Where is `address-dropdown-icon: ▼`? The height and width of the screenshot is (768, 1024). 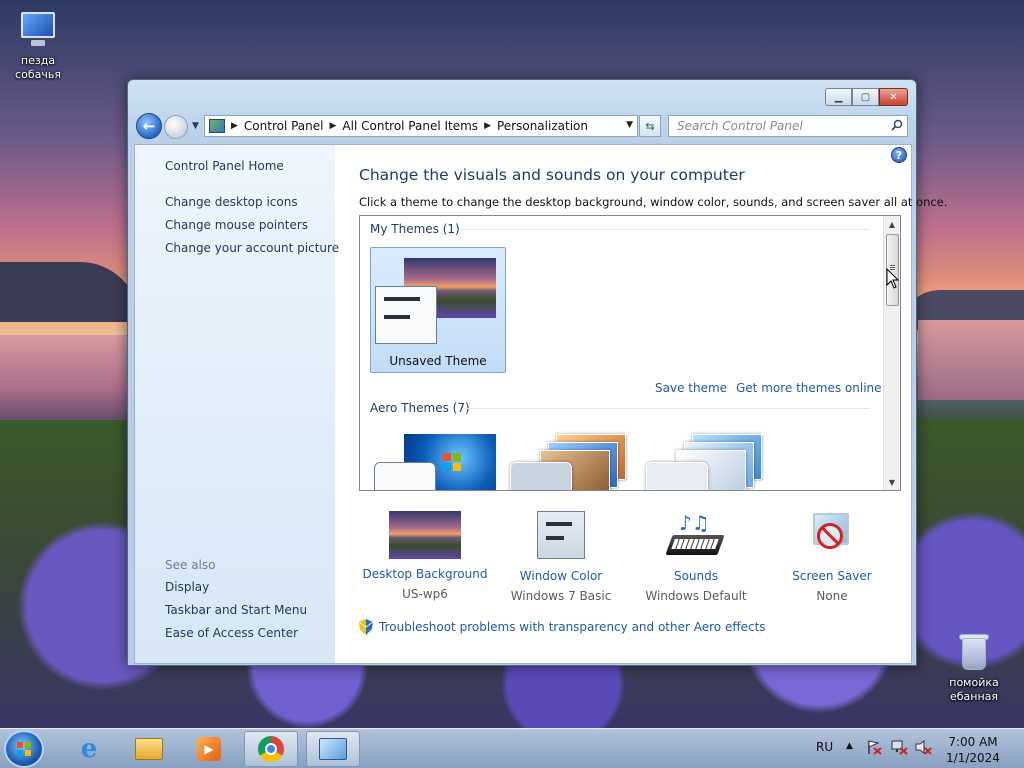 address-dropdown-icon: ▼ is located at coordinates (629, 125).